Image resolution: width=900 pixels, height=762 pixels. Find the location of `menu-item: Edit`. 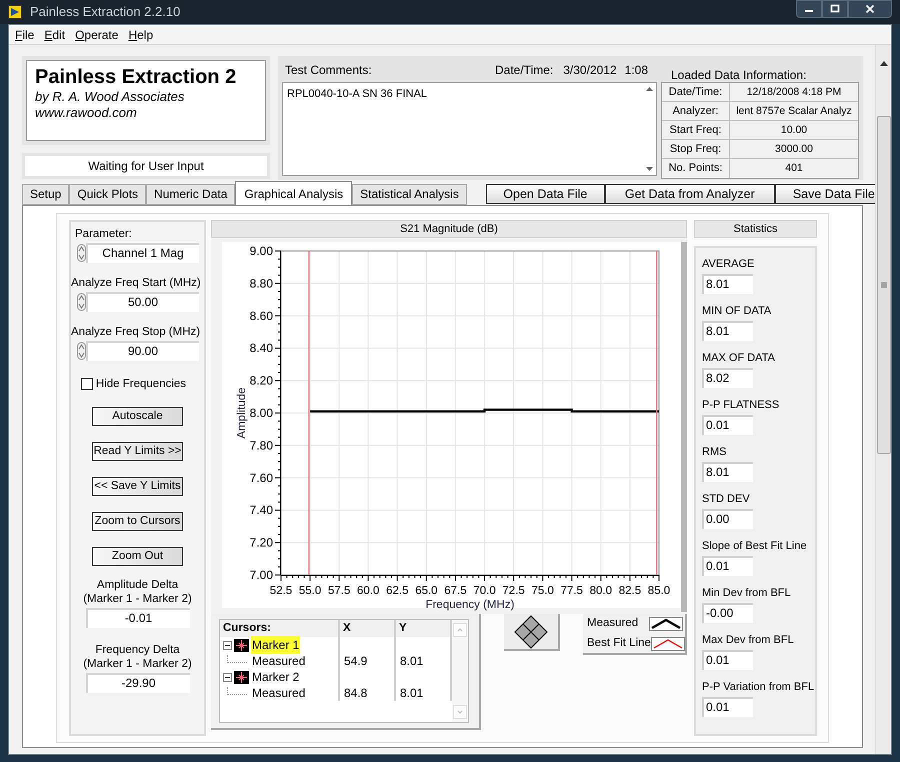

menu-item: Edit is located at coordinates (55, 35).